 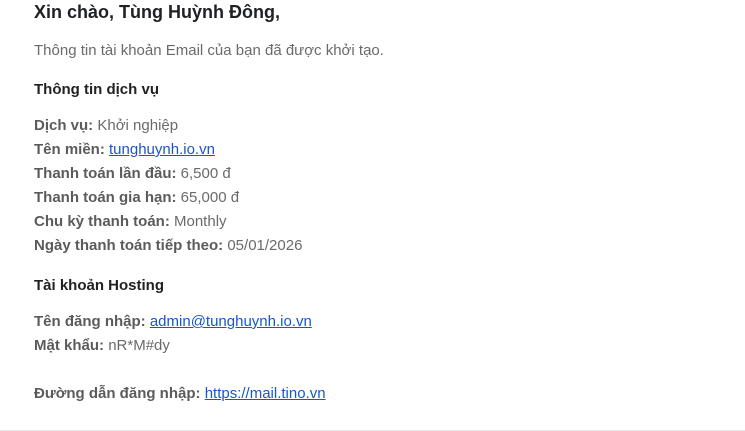 What do you see at coordinates (157, 12) in the screenshot?
I see `greeting-heading: Xin chào, Tùng Huỳnh Đông,` at bounding box center [157, 12].